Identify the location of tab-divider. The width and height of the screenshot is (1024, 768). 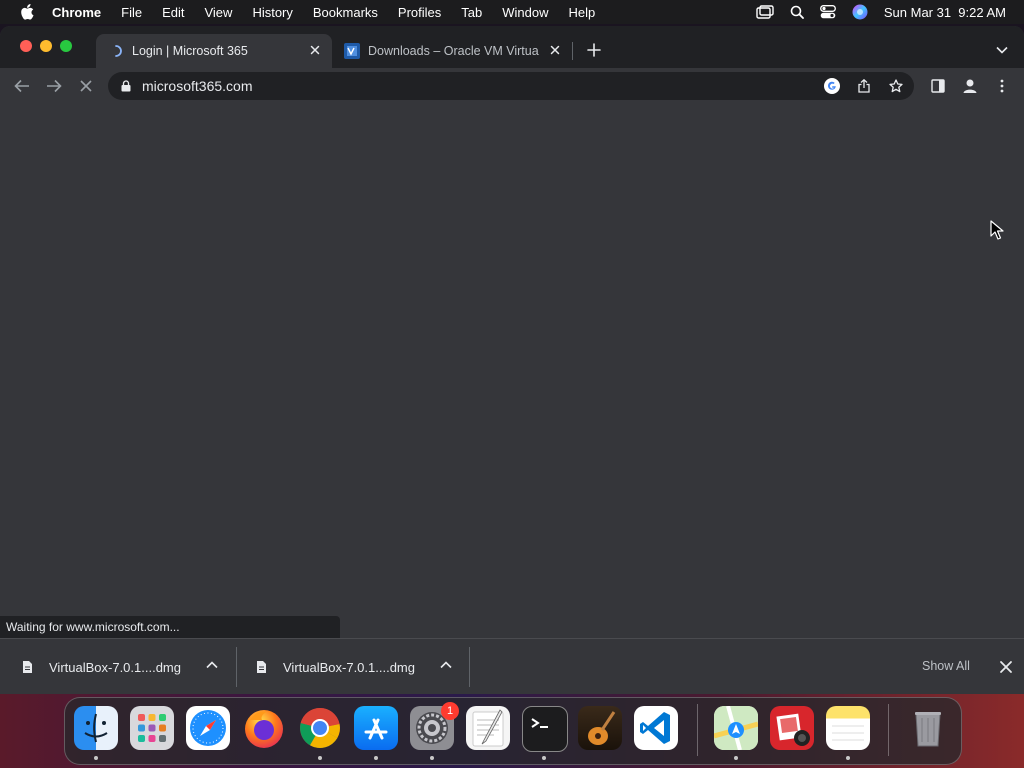
(572, 51).